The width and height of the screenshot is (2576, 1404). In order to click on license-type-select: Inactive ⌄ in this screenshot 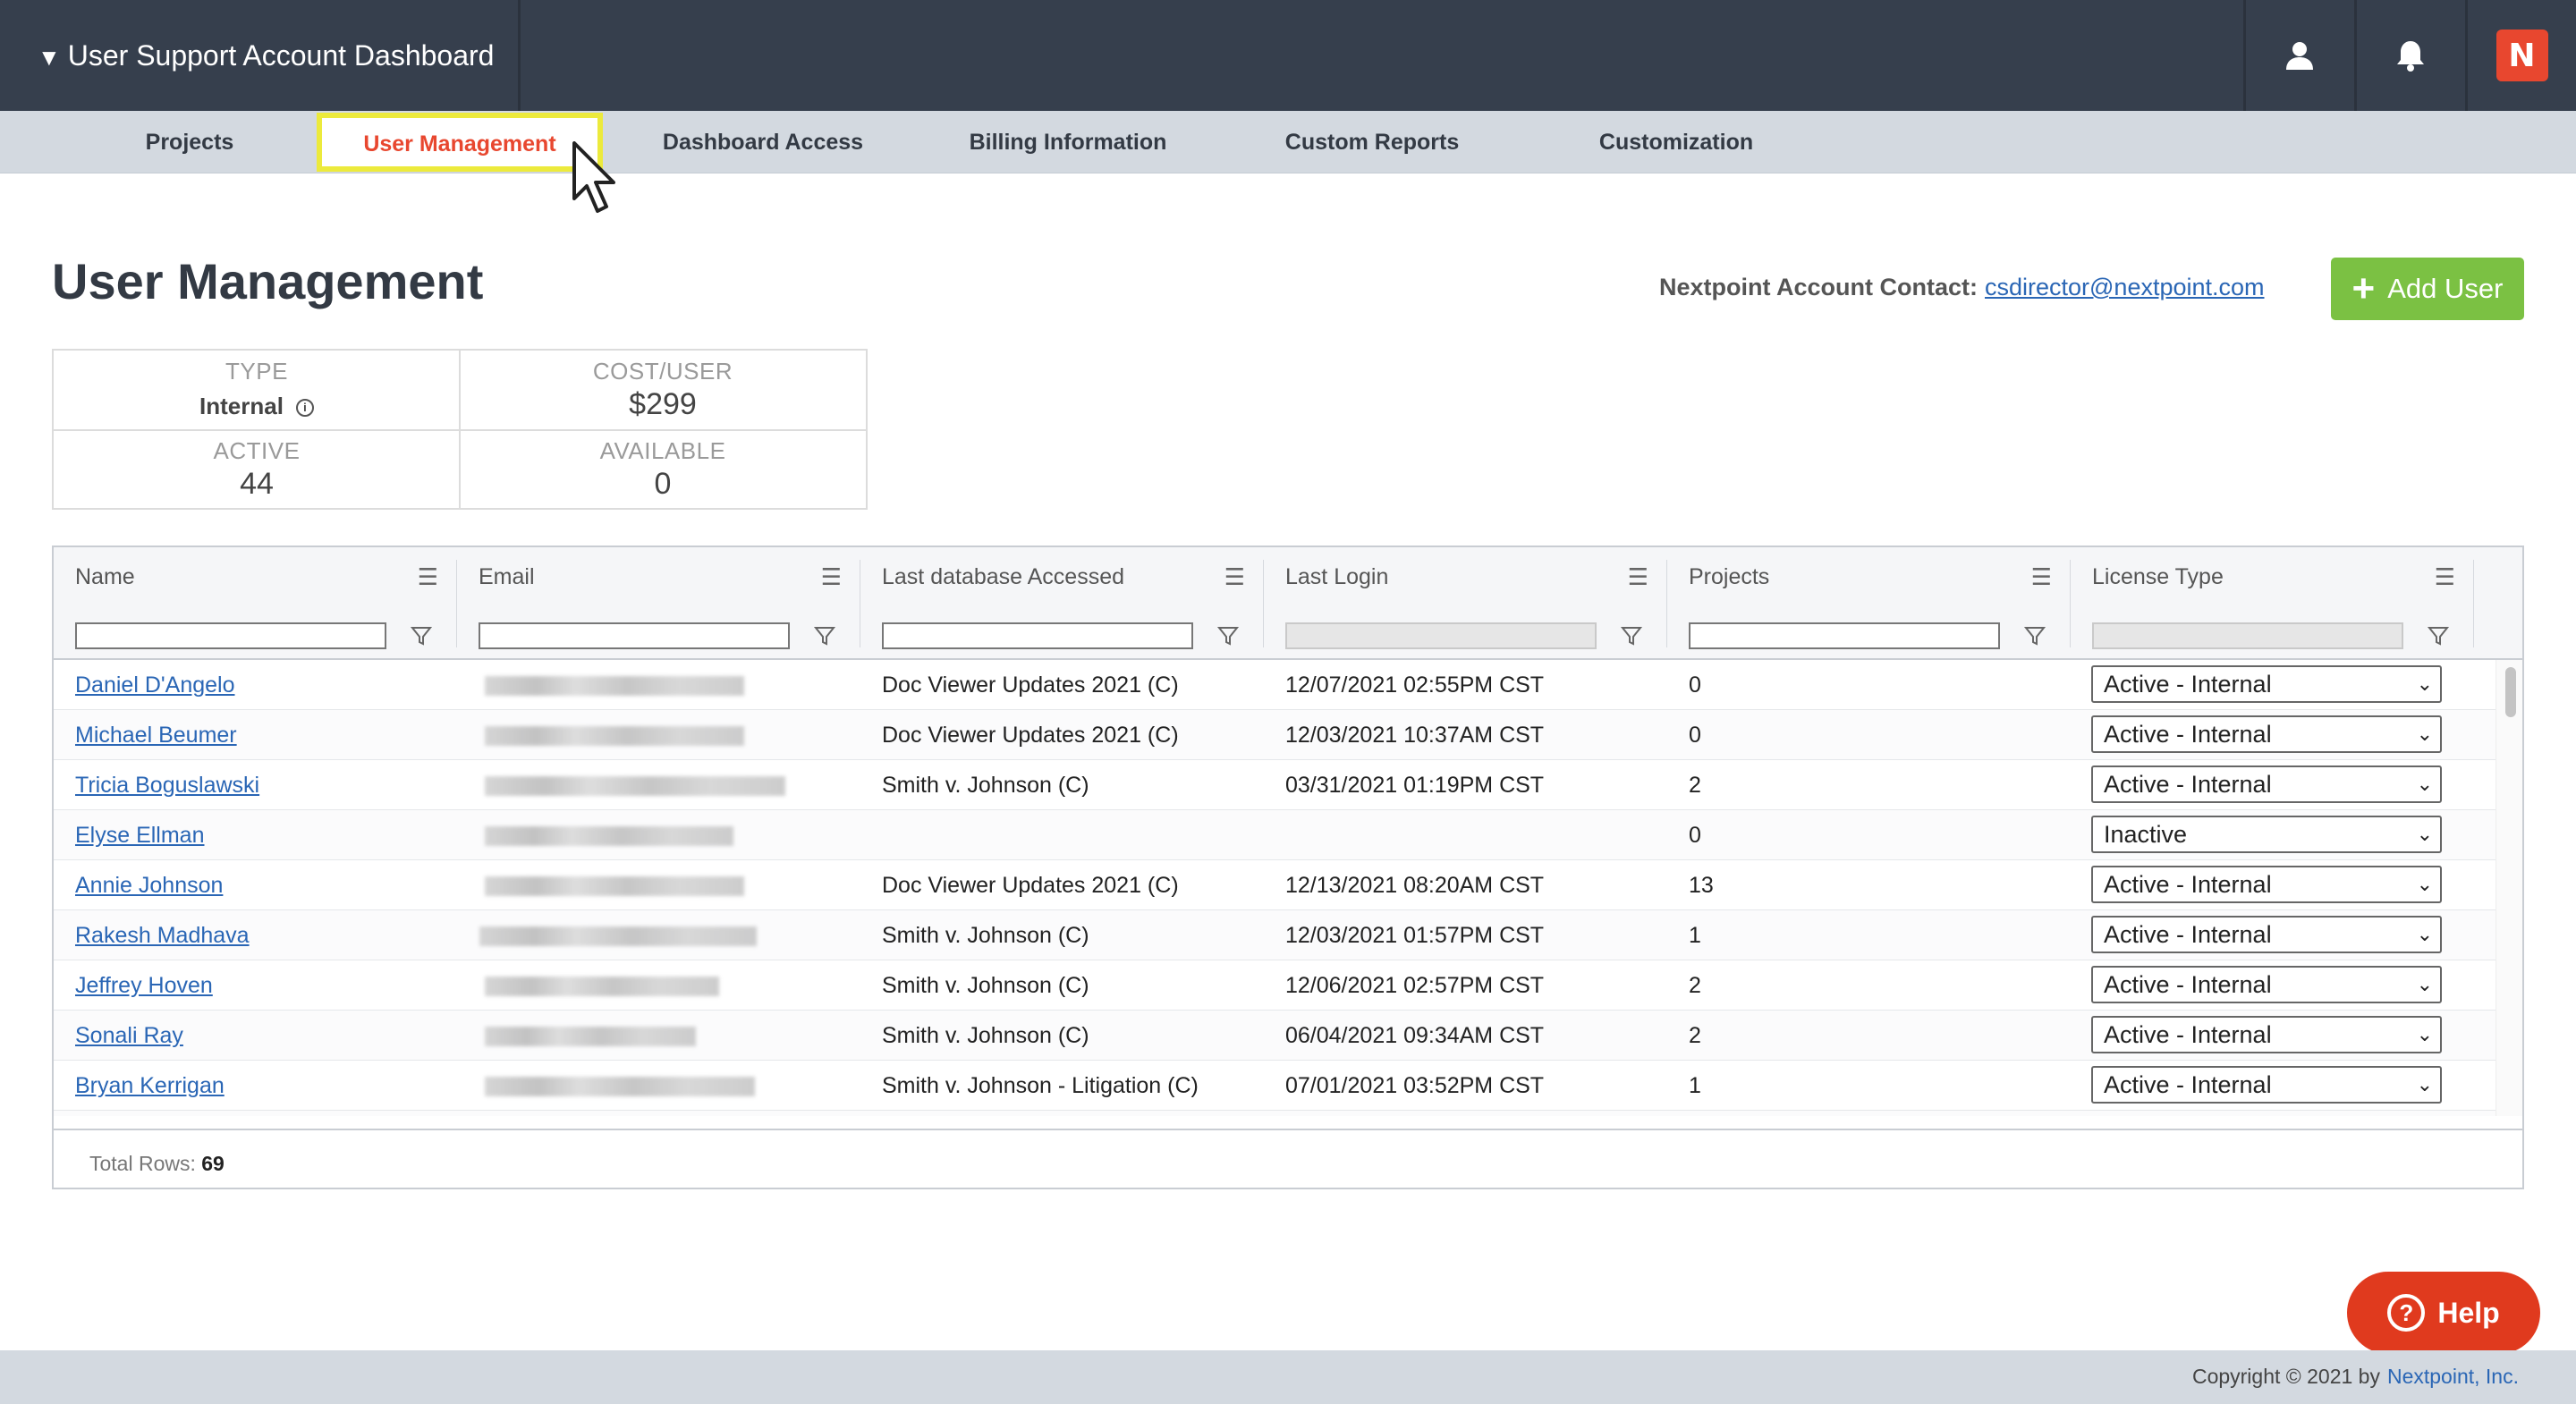, I will do `click(2266, 835)`.